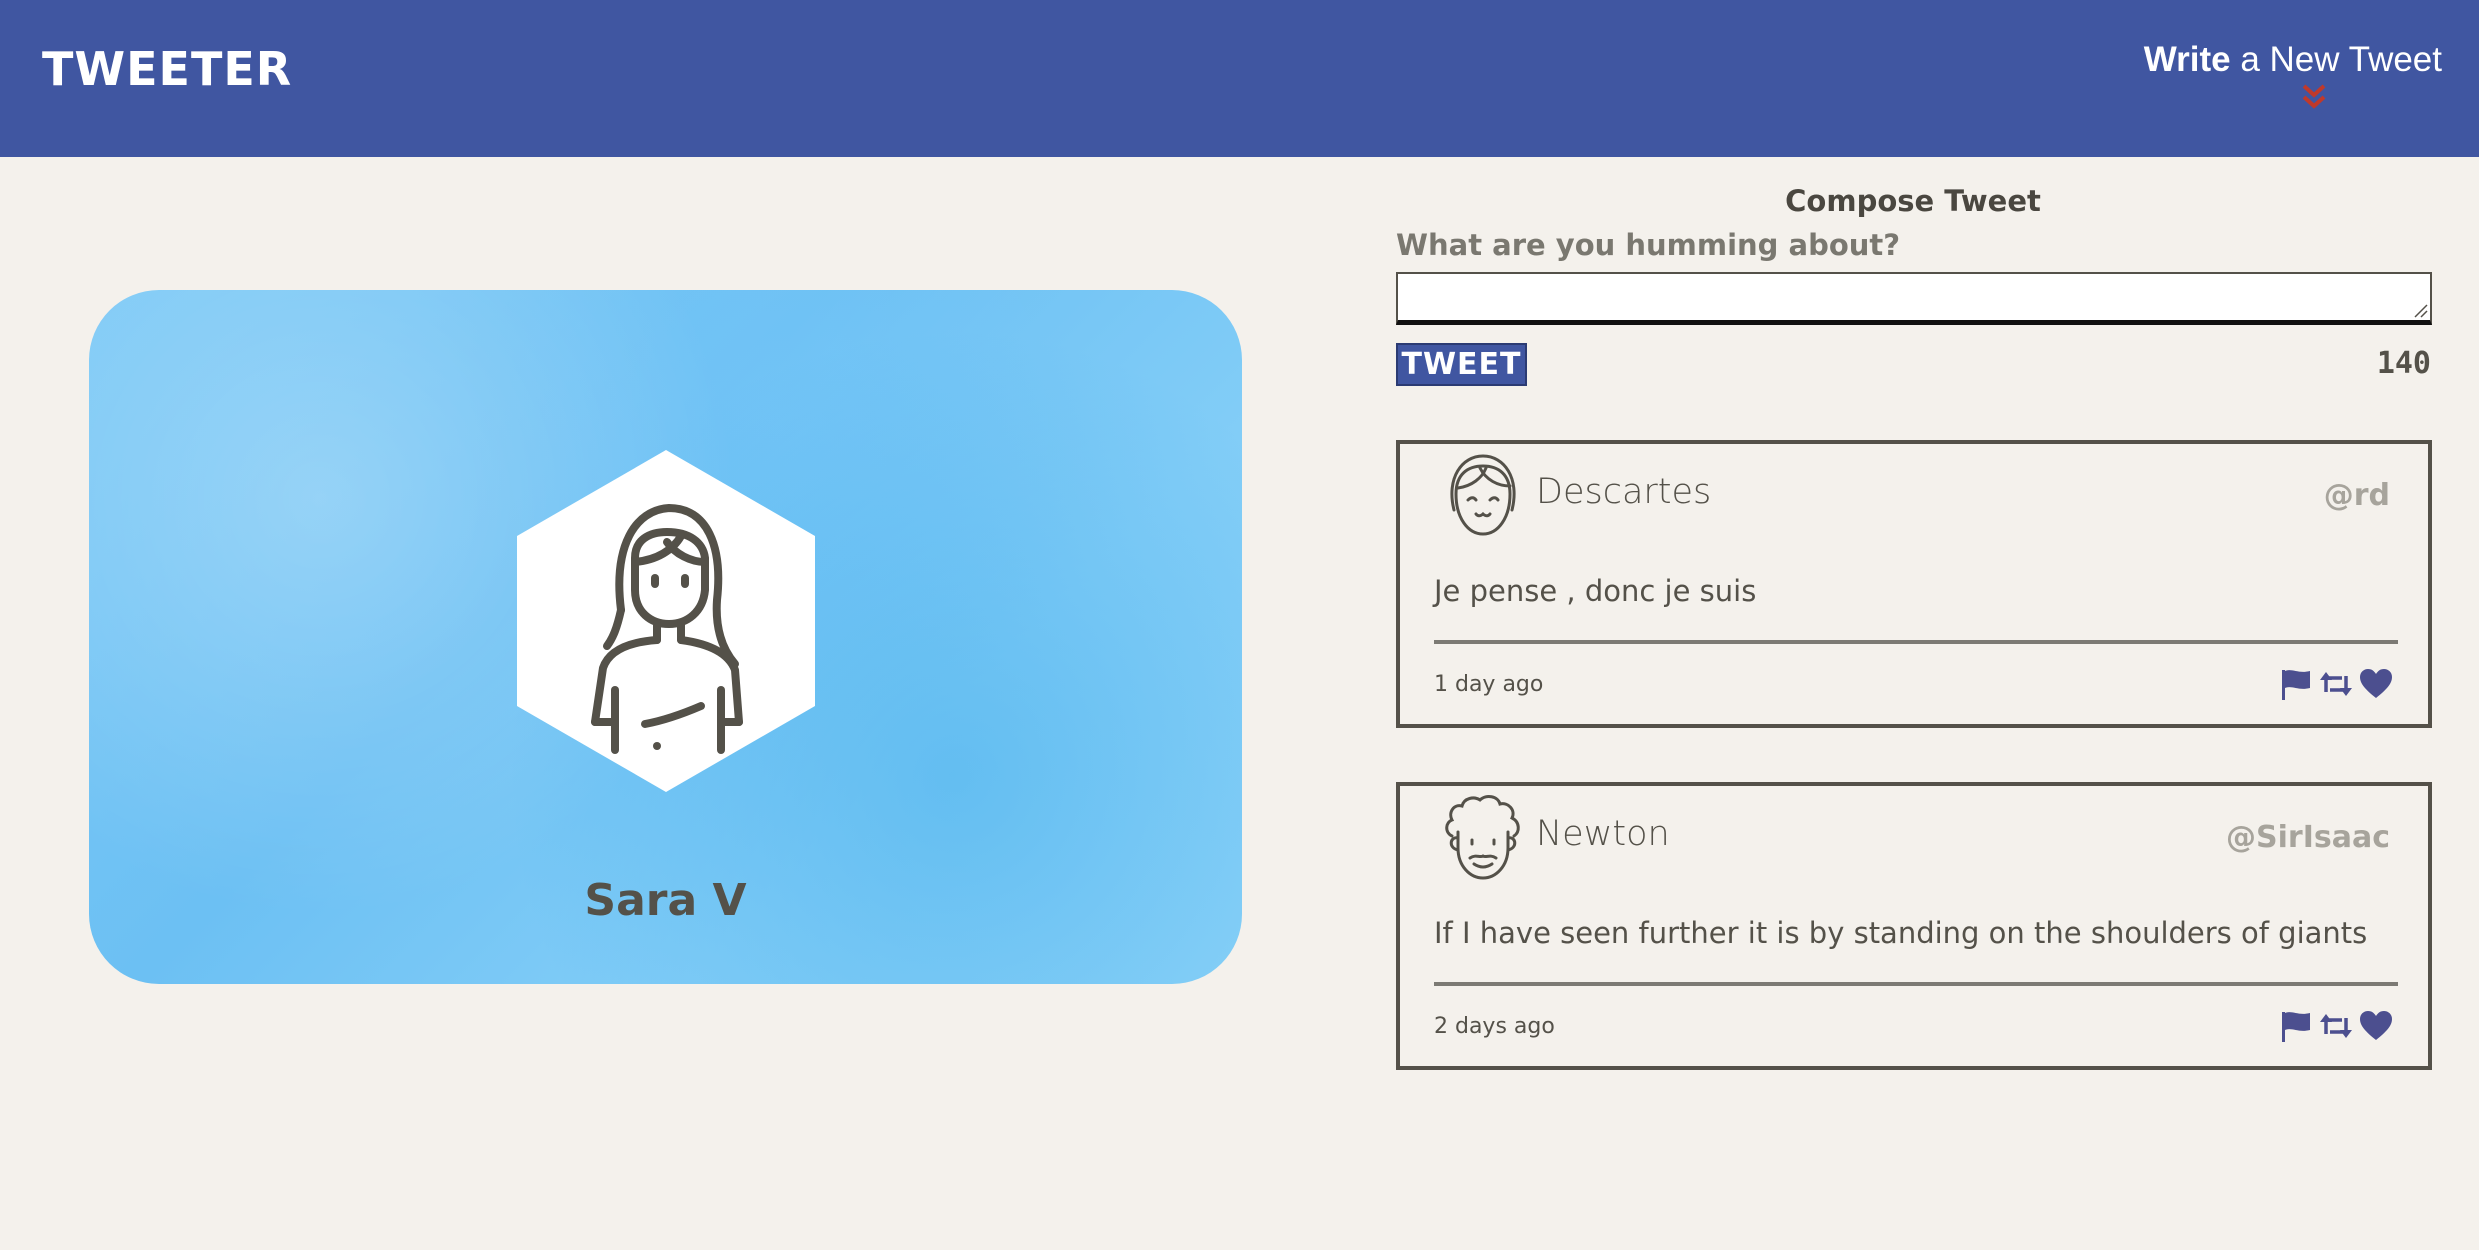 This screenshot has height=1250, width=2479. What do you see at coordinates (2356, 495) in the screenshot?
I see `tweet-author-handle: @rd` at bounding box center [2356, 495].